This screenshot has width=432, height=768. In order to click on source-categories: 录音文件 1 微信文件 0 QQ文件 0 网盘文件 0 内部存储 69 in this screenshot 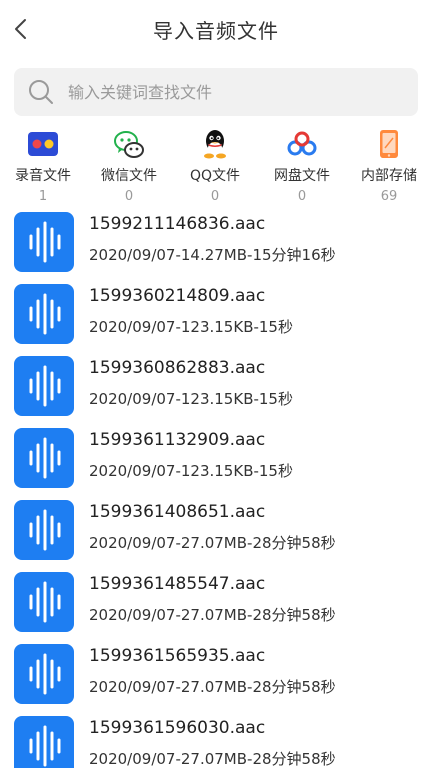, I will do `click(216, 166)`.